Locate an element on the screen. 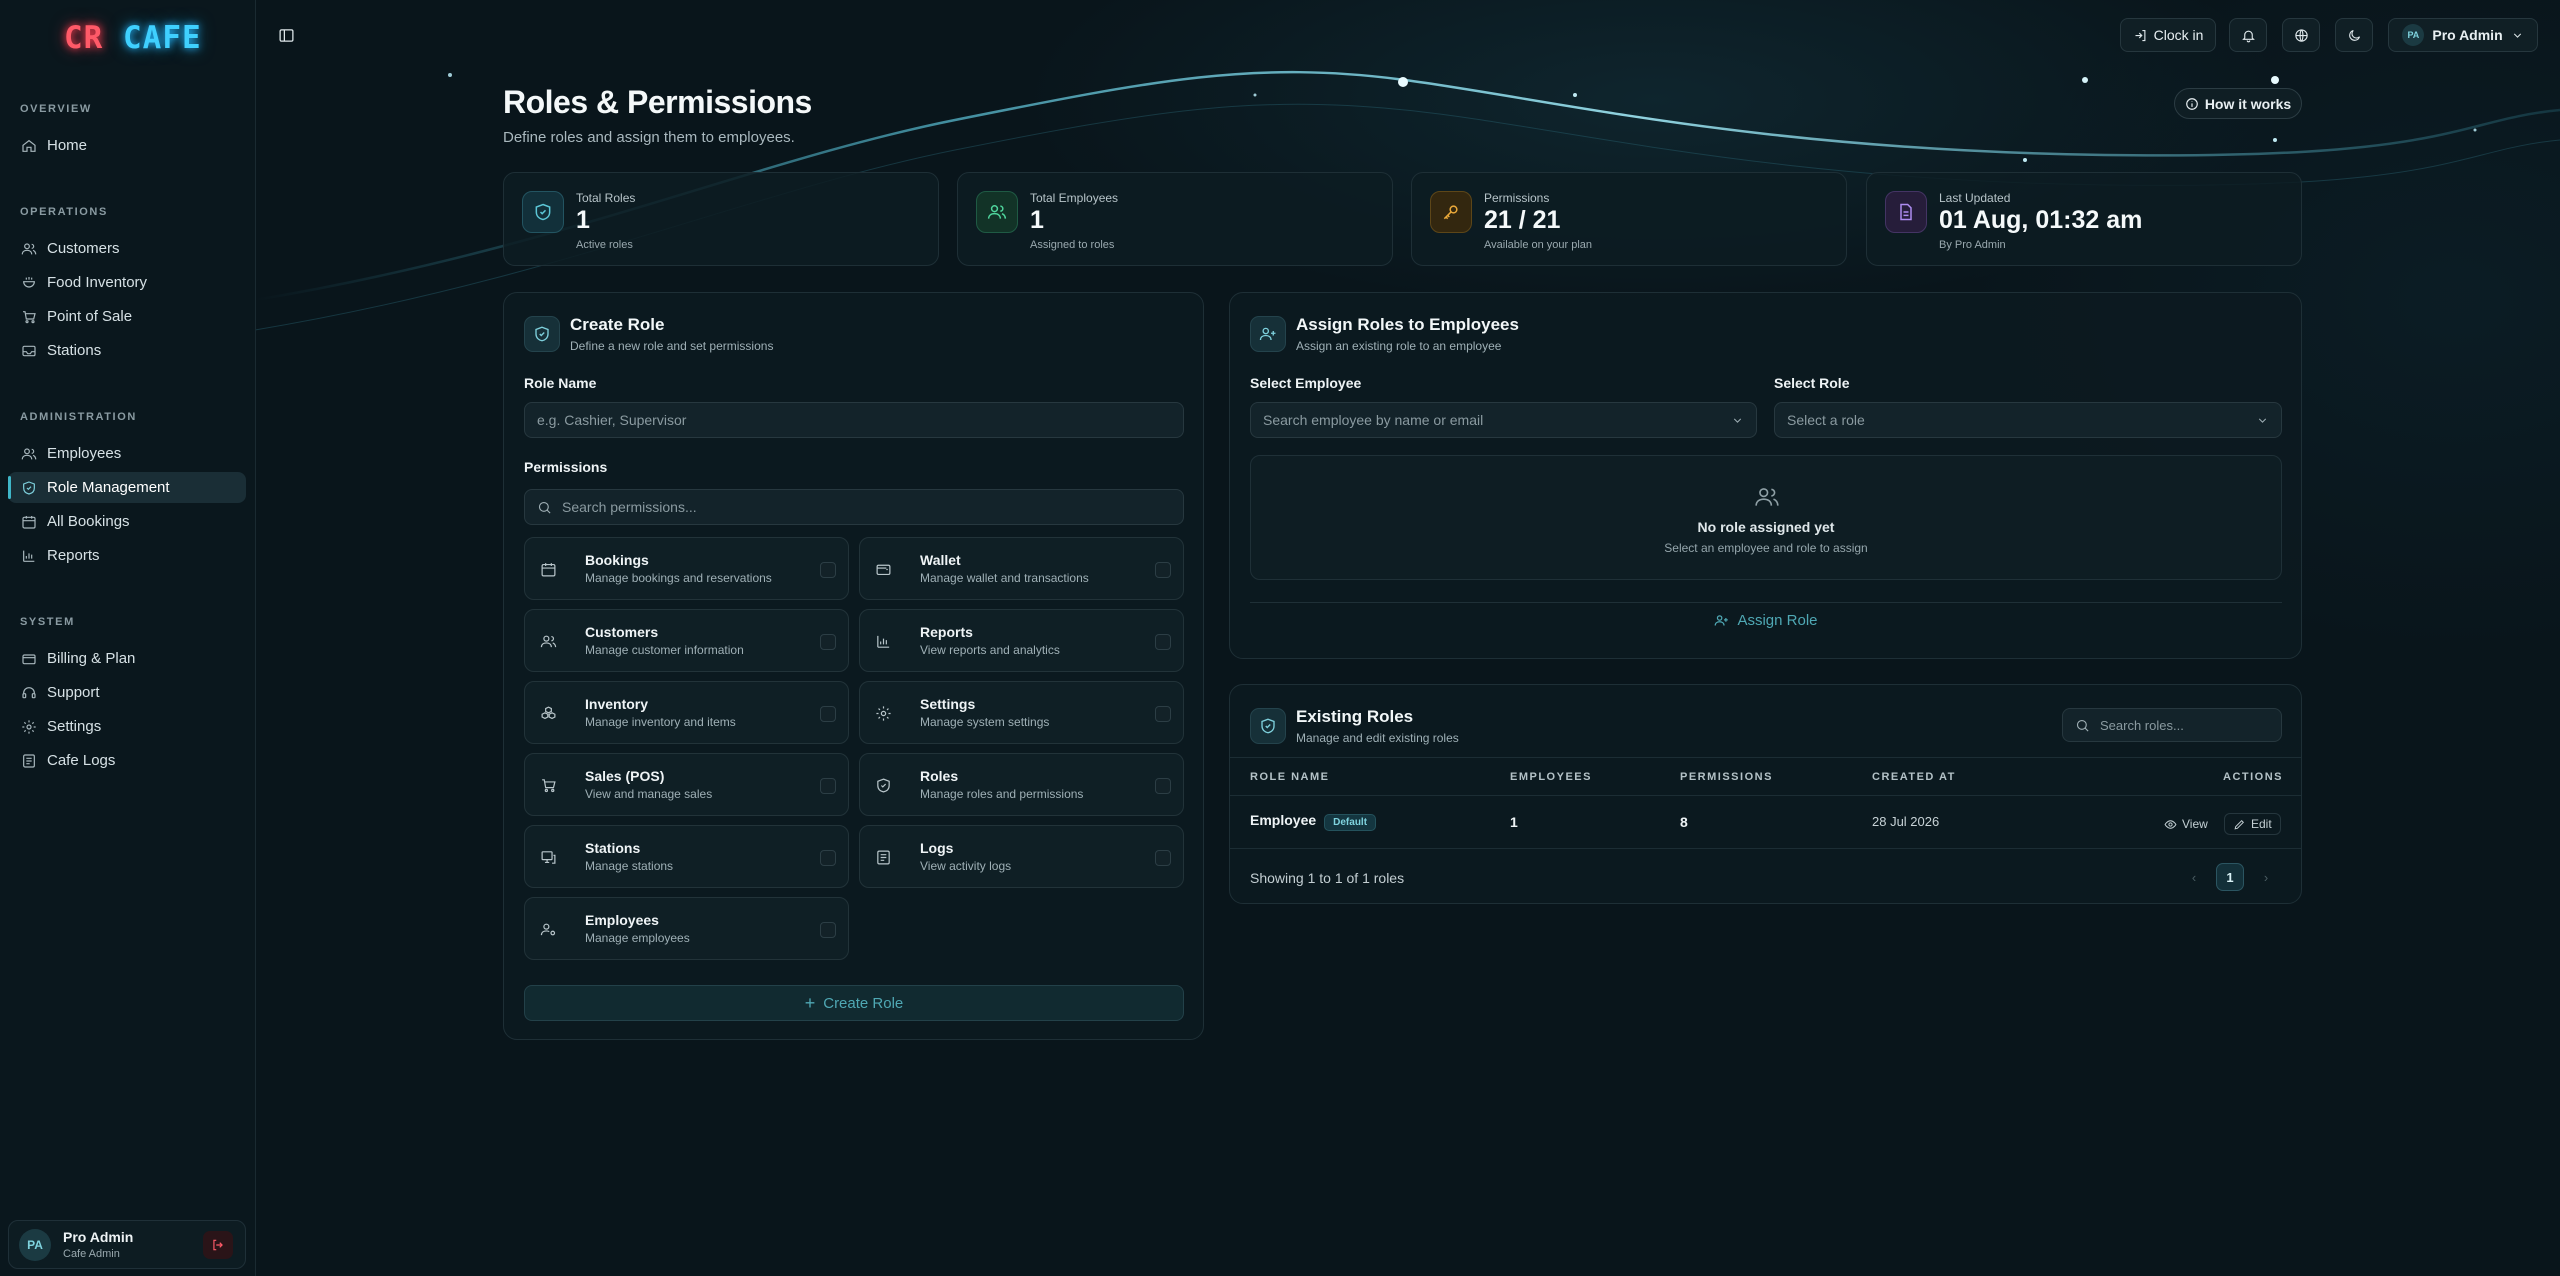 The width and height of the screenshot is (2560, 1276). sidebar-item-settings: Settings is located at coordinates (127, 726).